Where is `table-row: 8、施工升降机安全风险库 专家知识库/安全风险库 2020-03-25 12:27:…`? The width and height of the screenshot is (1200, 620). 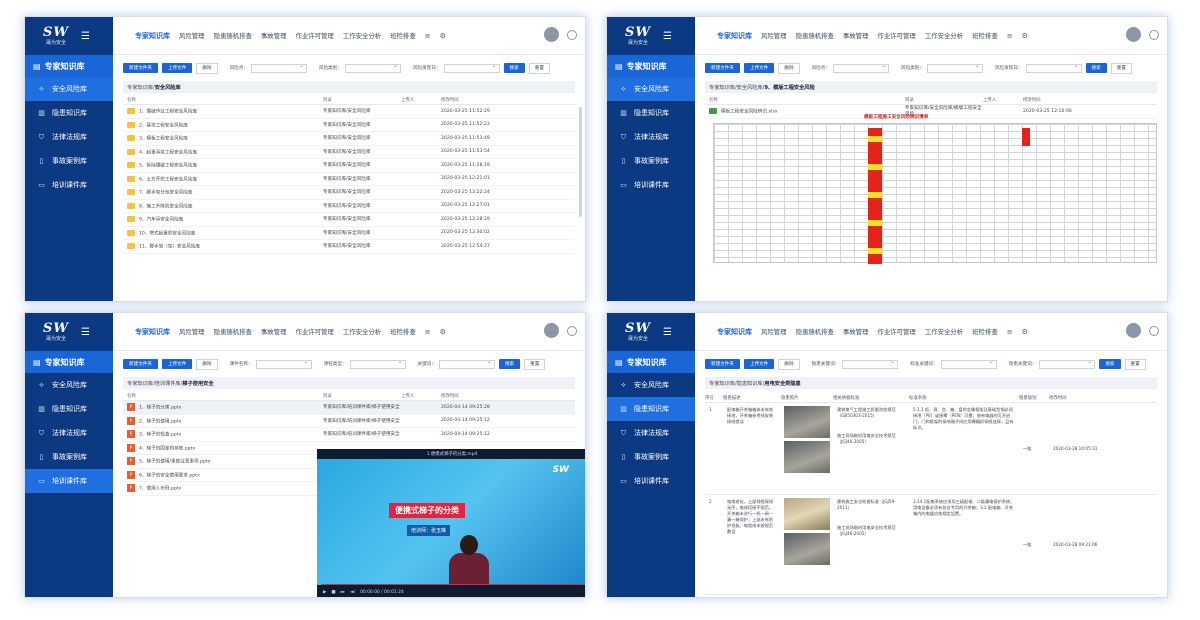 table-row: 8、施工升降机安全风险库 专家知识库/安全风险库 2020-03-25 12:27:… is located at coordinates (349, 206).